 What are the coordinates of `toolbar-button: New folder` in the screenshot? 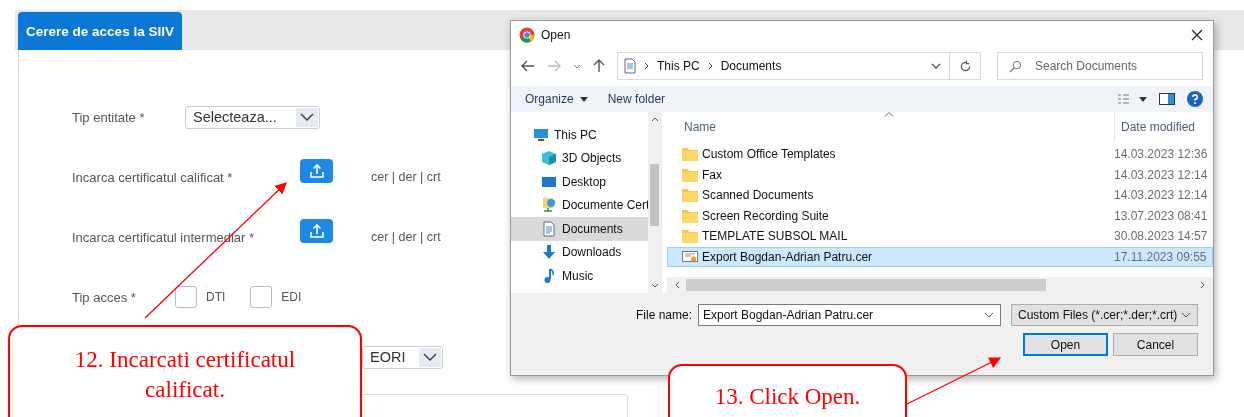 It's located at (636, 99).